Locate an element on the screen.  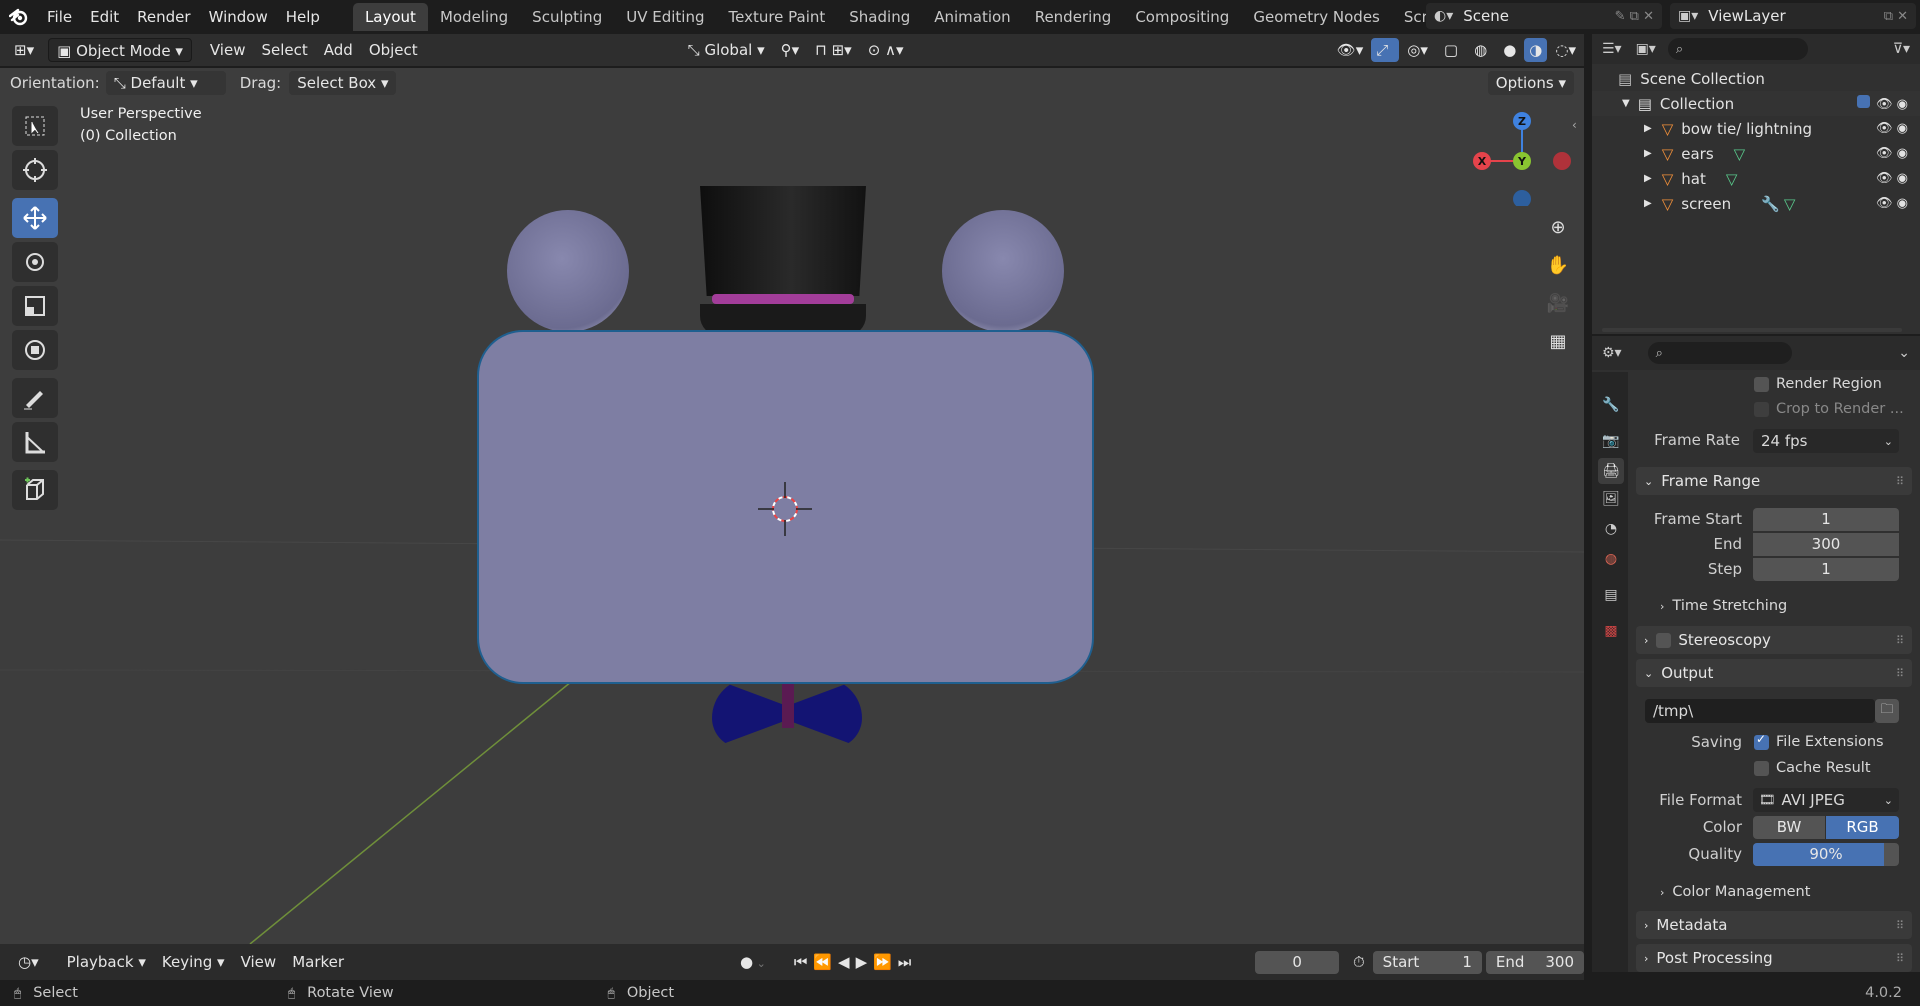
xray-icon: ▢ is located at coordinates (1451, 50).